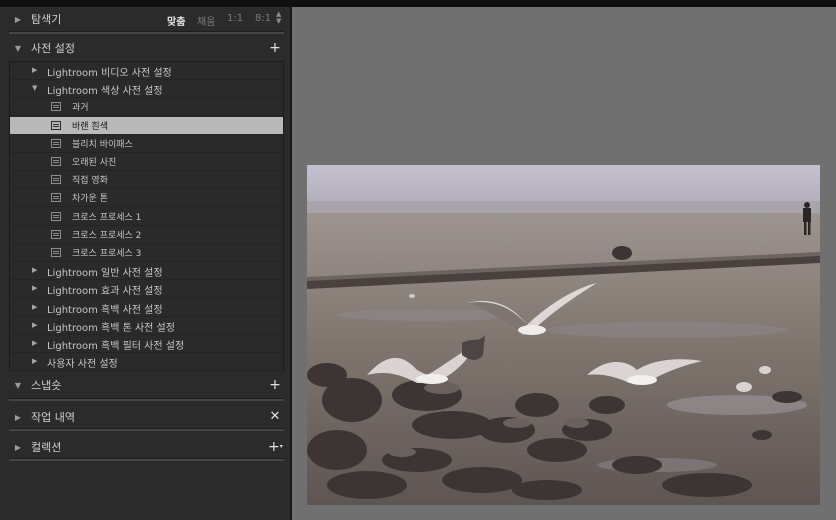  I want to click on plus-dropdown-icon: +▾, so click(275, 447).